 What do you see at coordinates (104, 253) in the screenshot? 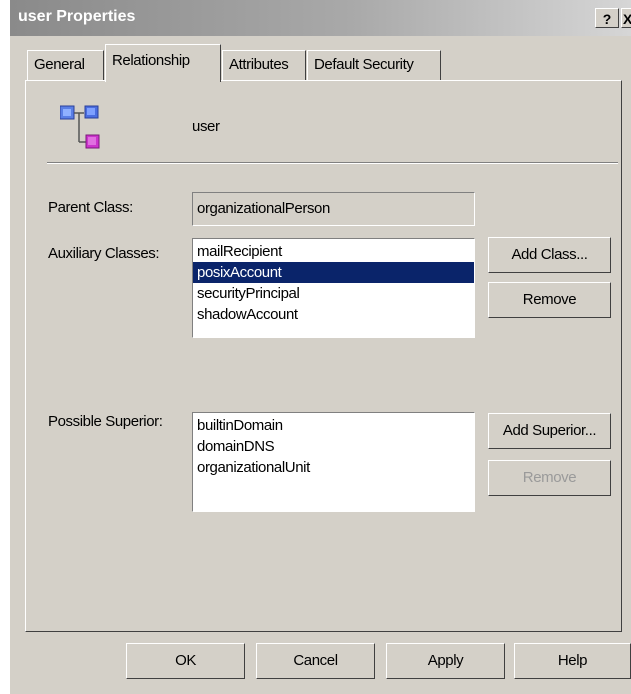
I see `auxiliary-classes-label: Auxiliary Classes:` at bounding box center [104, 253].